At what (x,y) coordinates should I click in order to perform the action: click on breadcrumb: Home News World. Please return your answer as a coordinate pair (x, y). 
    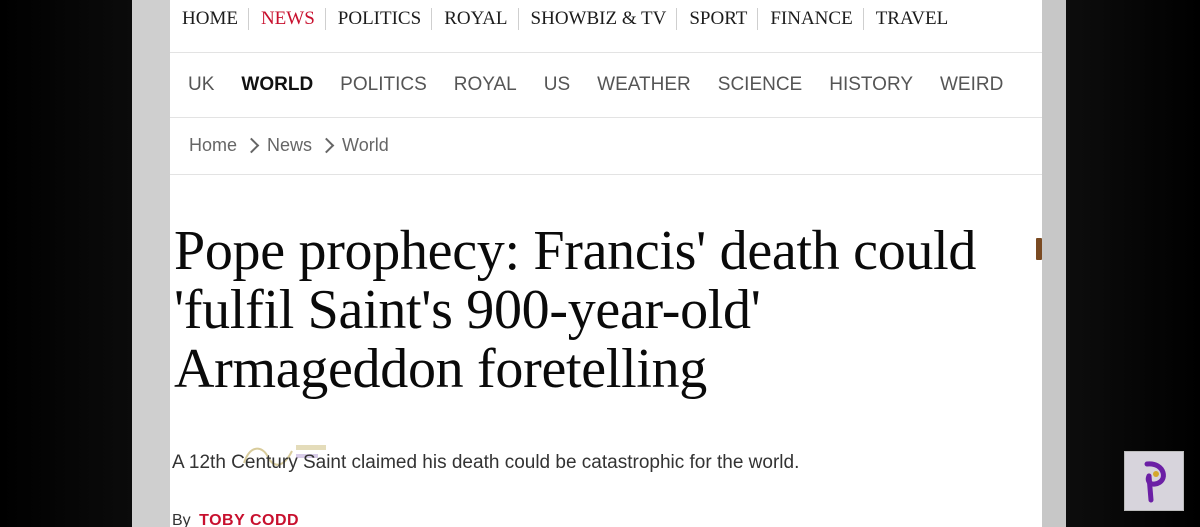
    Looking at the image, I should click on (606, 146).